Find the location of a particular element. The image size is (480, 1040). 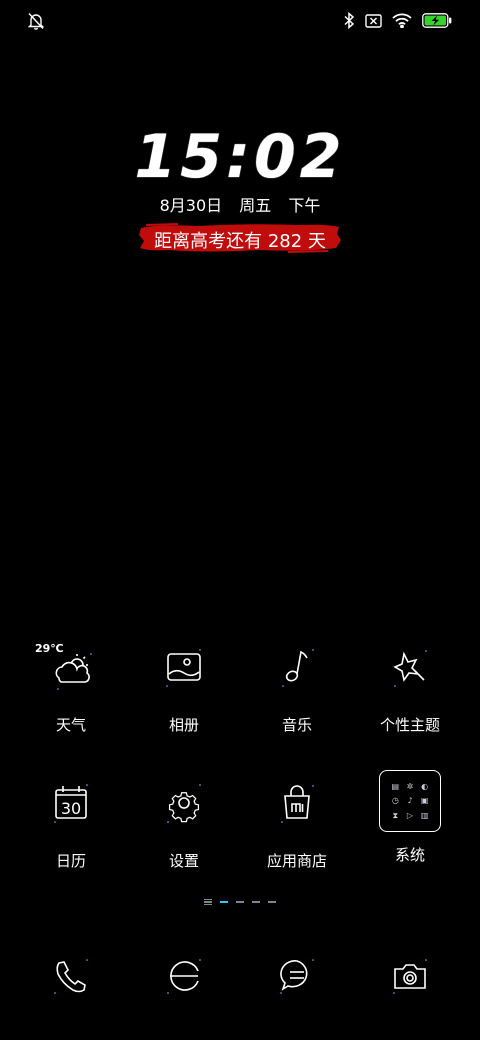

lockscreen-clock: 15:02 is located at coordinates (240, 157).